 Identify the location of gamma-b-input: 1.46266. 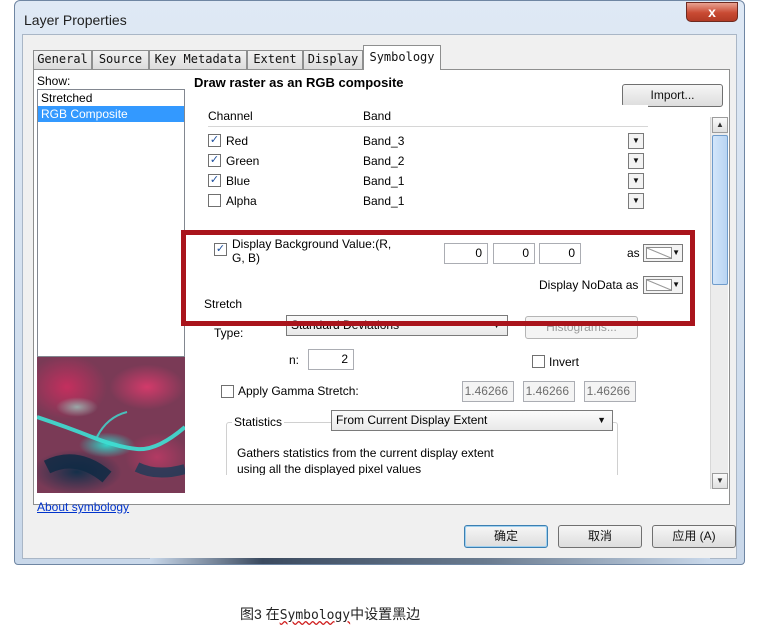
(610, 391).